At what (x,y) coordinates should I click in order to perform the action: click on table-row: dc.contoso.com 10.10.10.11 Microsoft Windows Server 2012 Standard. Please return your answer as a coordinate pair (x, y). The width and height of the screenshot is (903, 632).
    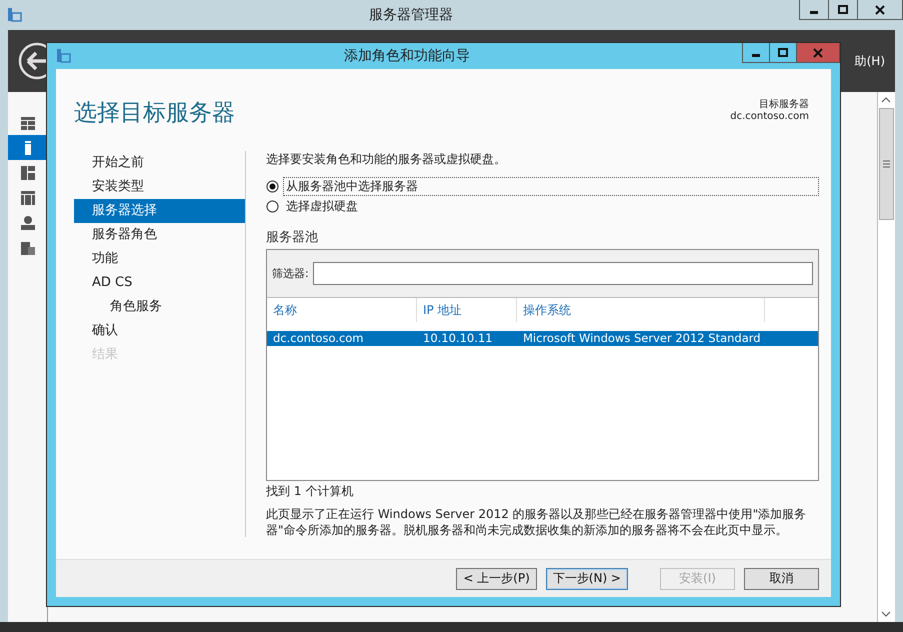
    Looking at the image, I should click on (542, 338).